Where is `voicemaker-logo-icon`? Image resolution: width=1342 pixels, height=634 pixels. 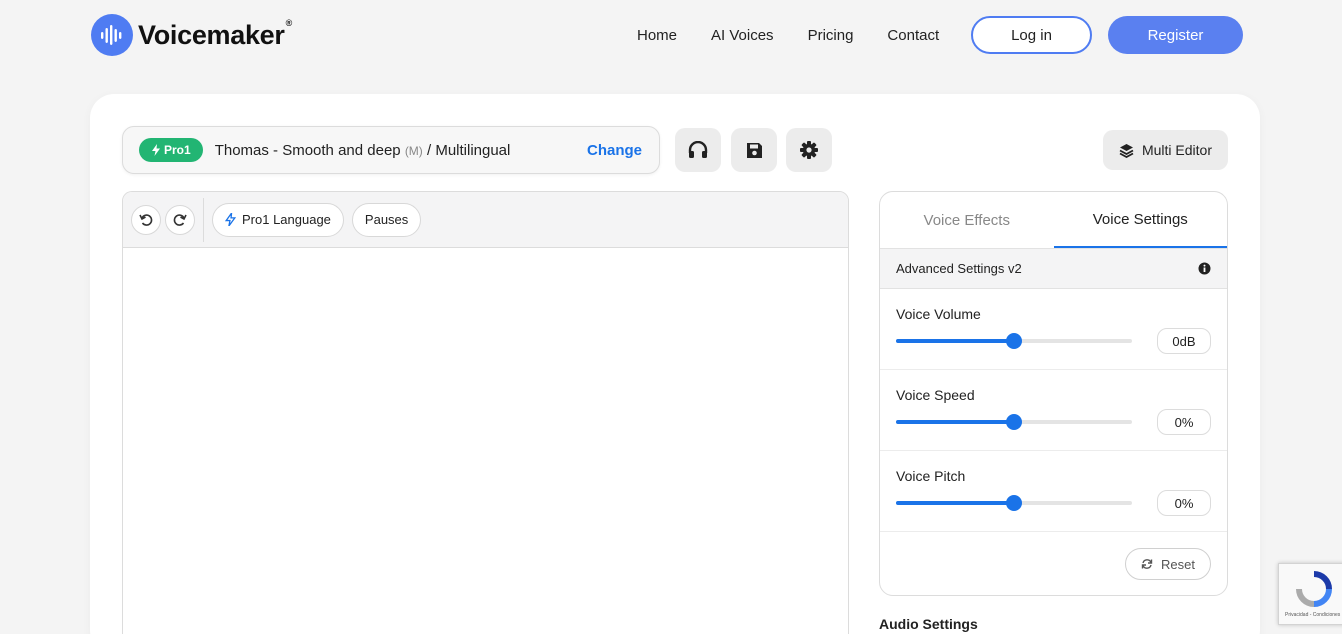 voicemaker-logo-icon is located at coordinates (112, 35).